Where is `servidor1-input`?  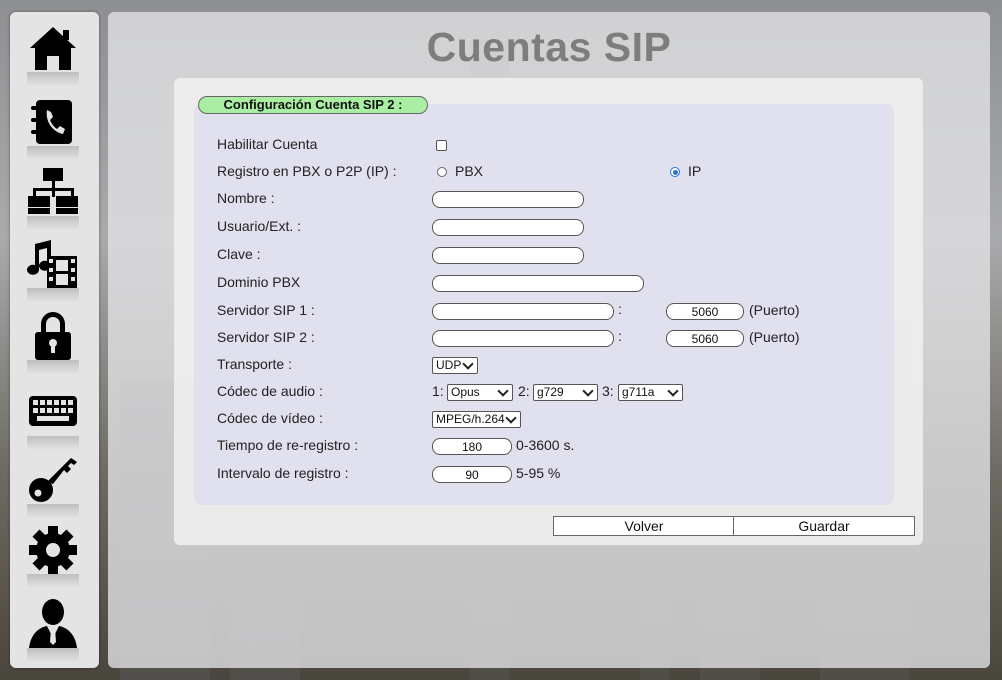
servidor1-input is located at coordinates (523, 311).